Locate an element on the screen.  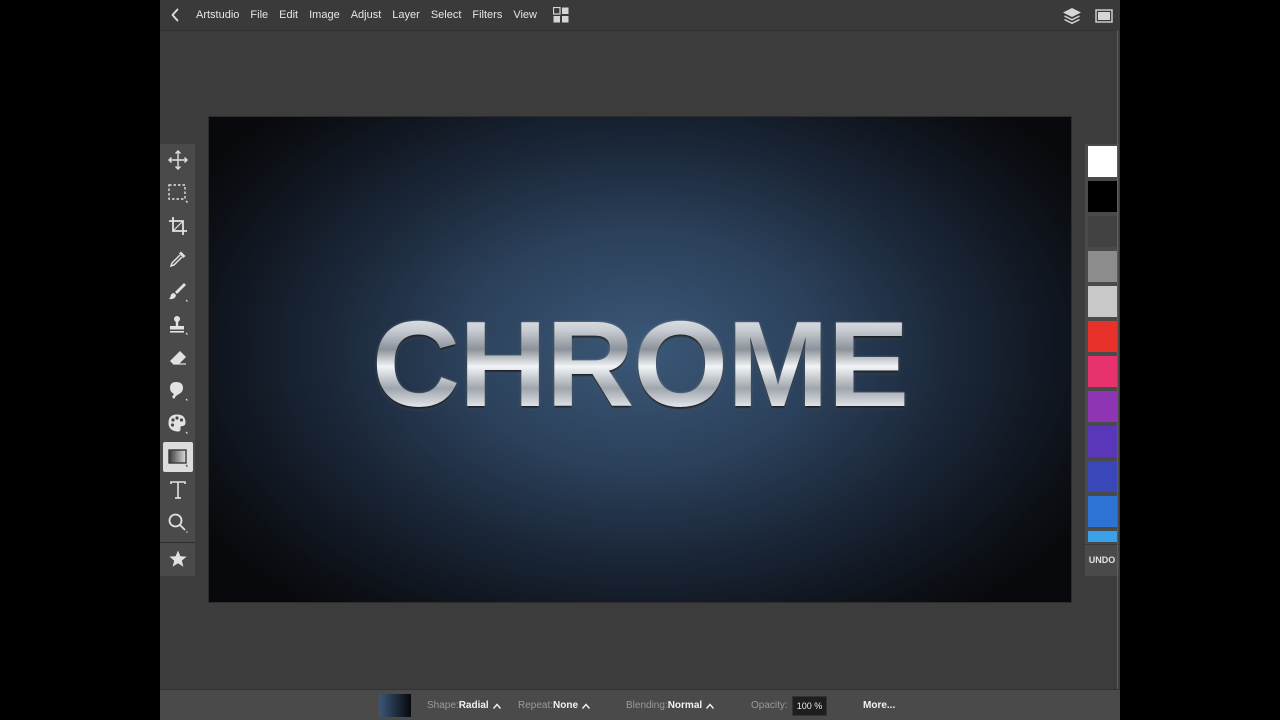
smudge-icon is located at coordinates (179, 391).